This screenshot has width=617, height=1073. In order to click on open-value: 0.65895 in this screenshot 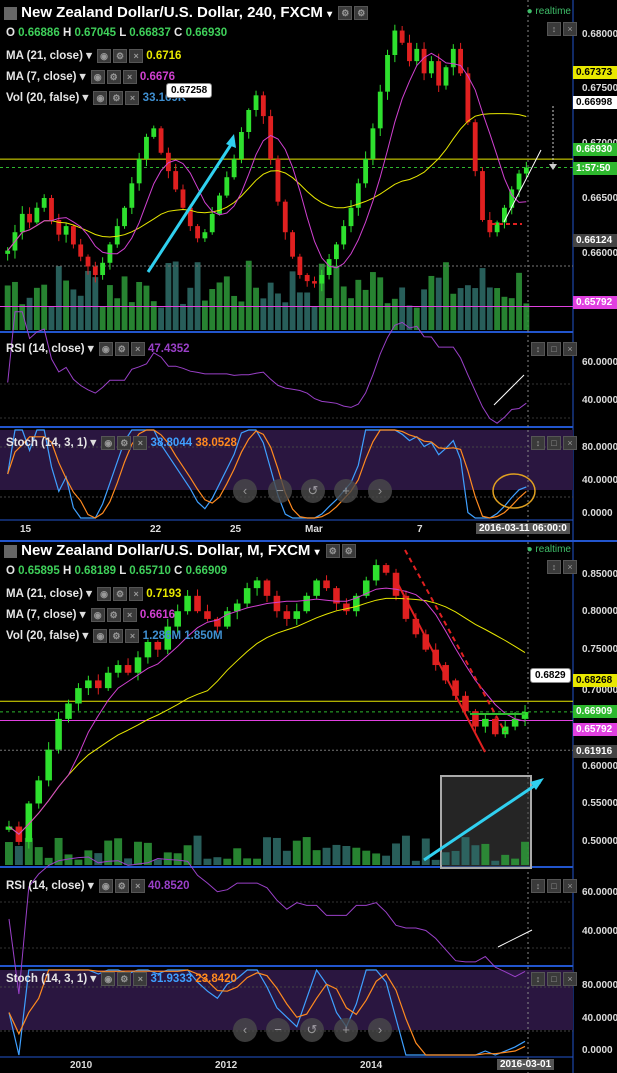, I will do `click(39, 571)`.